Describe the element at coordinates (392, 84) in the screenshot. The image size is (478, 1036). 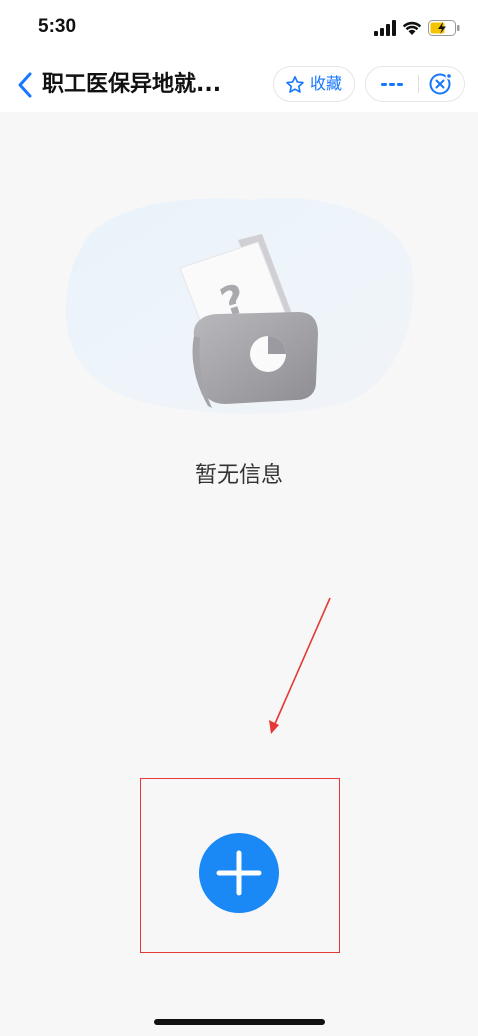
I see `more-icon` at that location.